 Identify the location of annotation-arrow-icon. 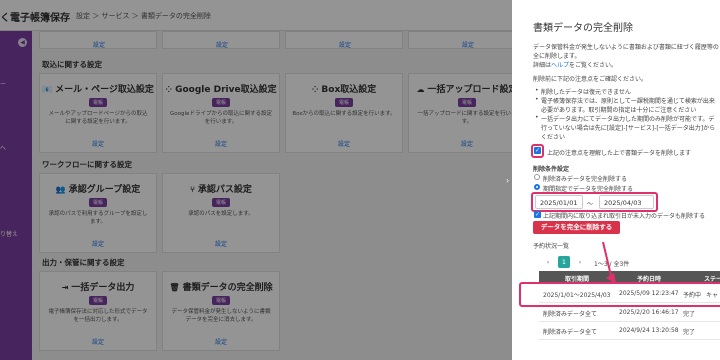
(609, 262).